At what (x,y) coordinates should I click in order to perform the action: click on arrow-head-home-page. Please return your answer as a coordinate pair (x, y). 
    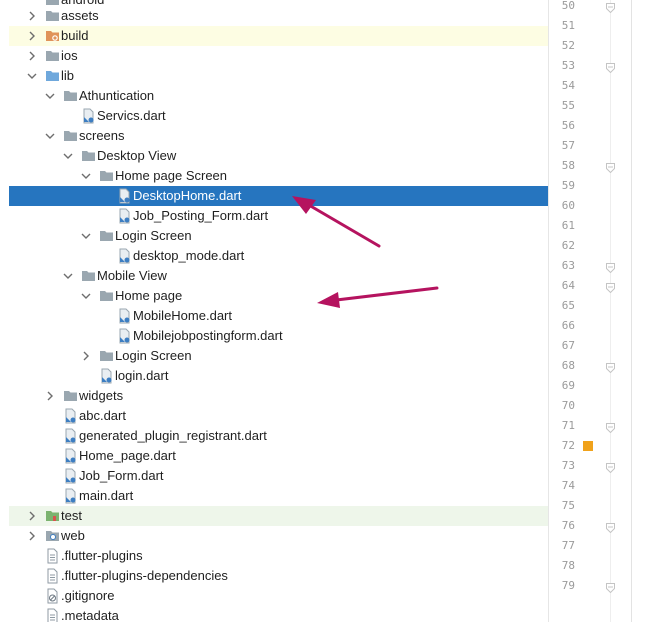
    Looking at the image, I should click on (328, 300).